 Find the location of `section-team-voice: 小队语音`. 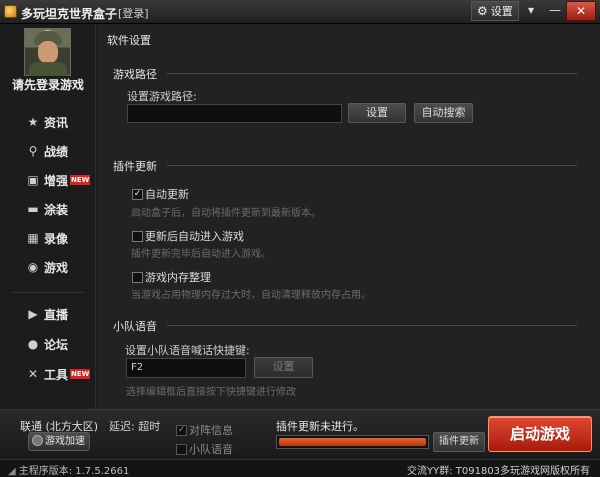

section-team-voice: 小队语音 is located at coordinates (135, 326).